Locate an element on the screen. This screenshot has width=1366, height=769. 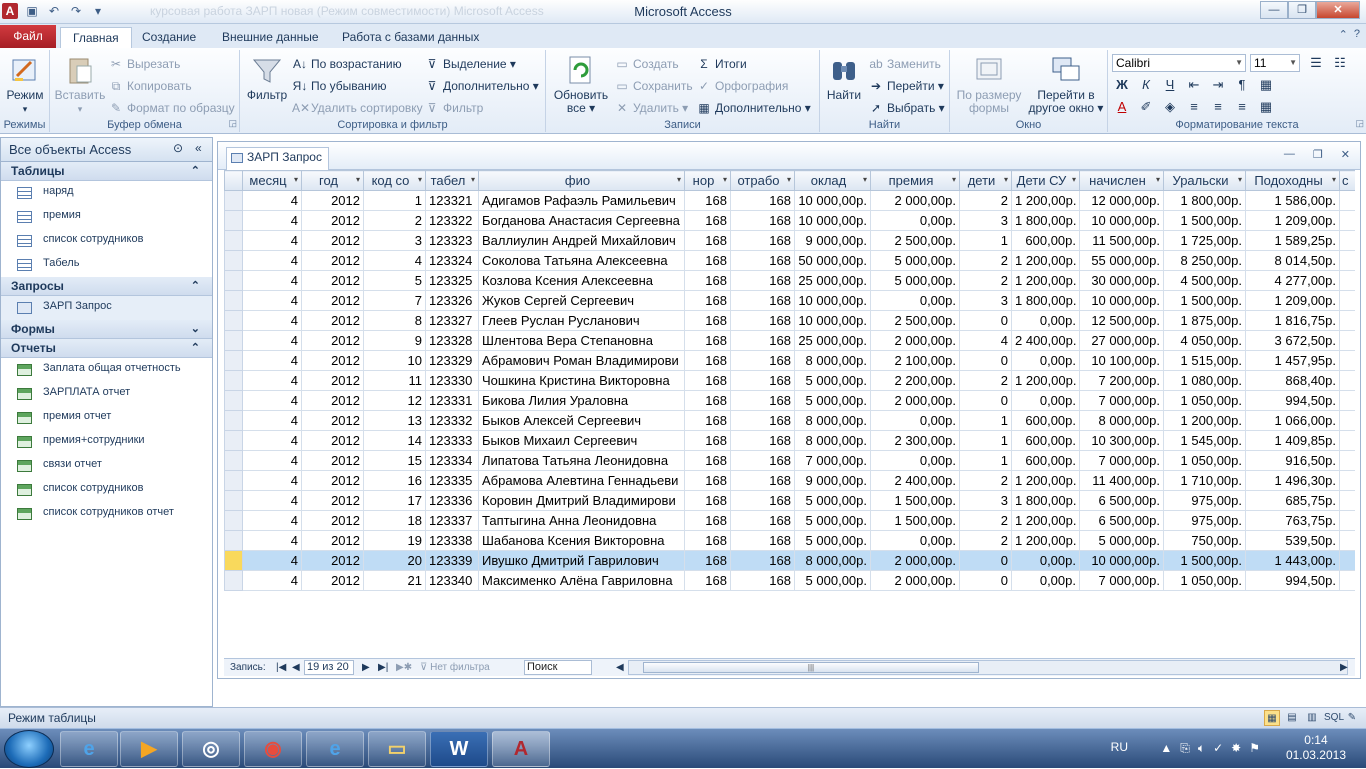
column-header: фио ▾ is located at coordinates (581, 180).